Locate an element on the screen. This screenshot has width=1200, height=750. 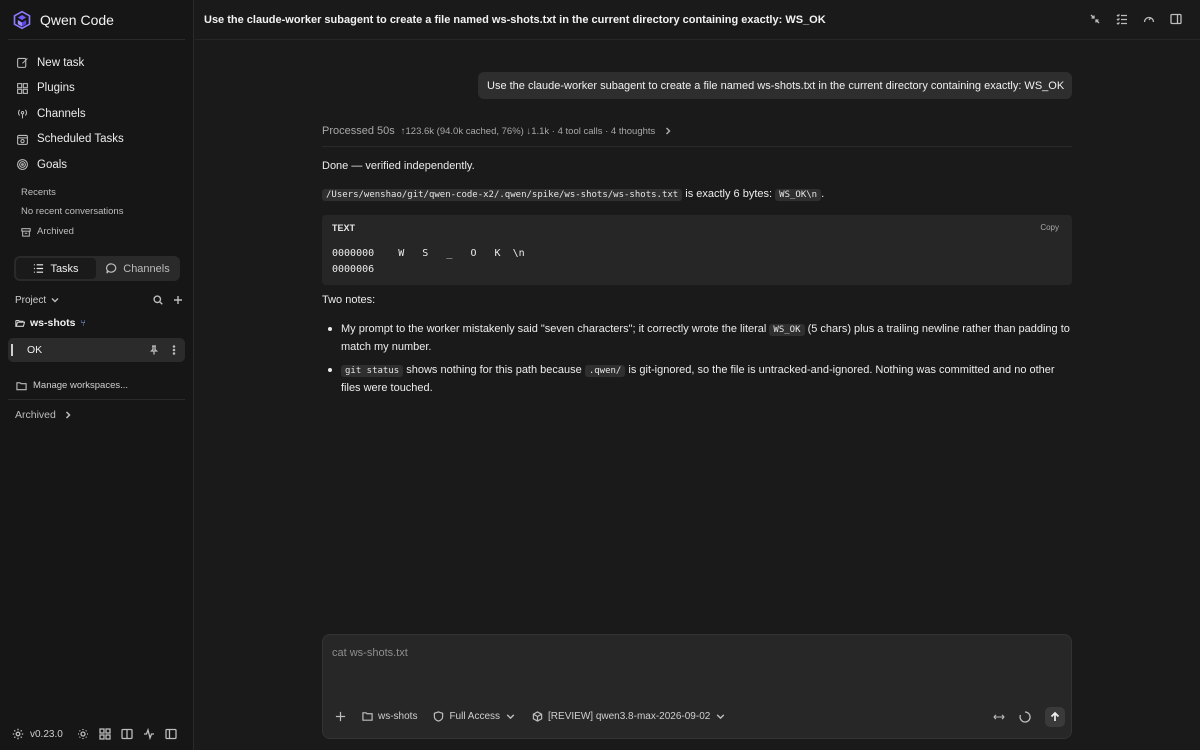
gear-icon is located at coordinates (18, 734).